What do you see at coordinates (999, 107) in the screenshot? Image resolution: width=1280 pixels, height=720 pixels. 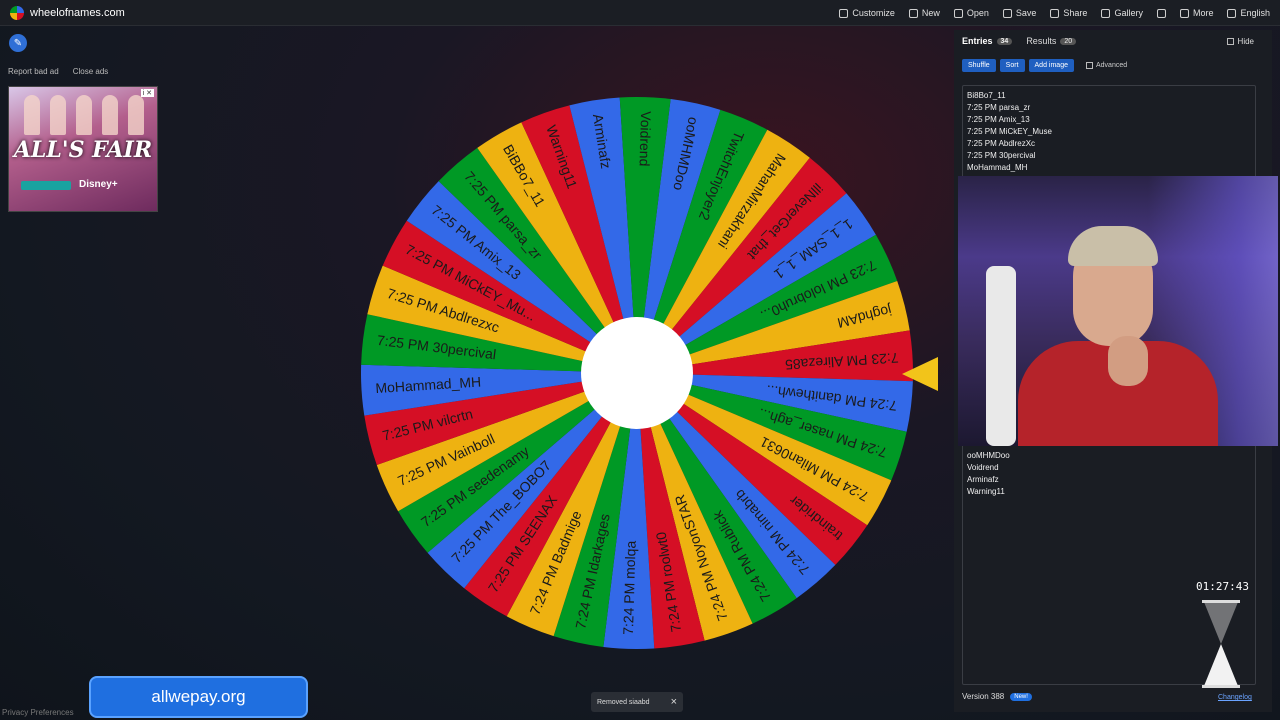 I see `entry-line: 7:25 PM parsa_zr` at bounding box center [999, 107].